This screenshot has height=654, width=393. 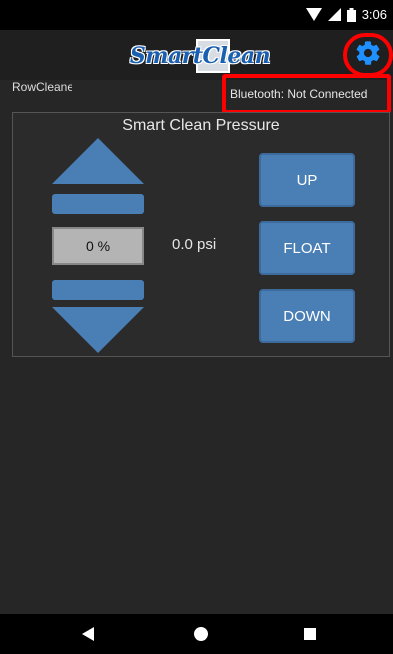 I want to click on app-bar: SmartClean, so click(x=196, y=55).